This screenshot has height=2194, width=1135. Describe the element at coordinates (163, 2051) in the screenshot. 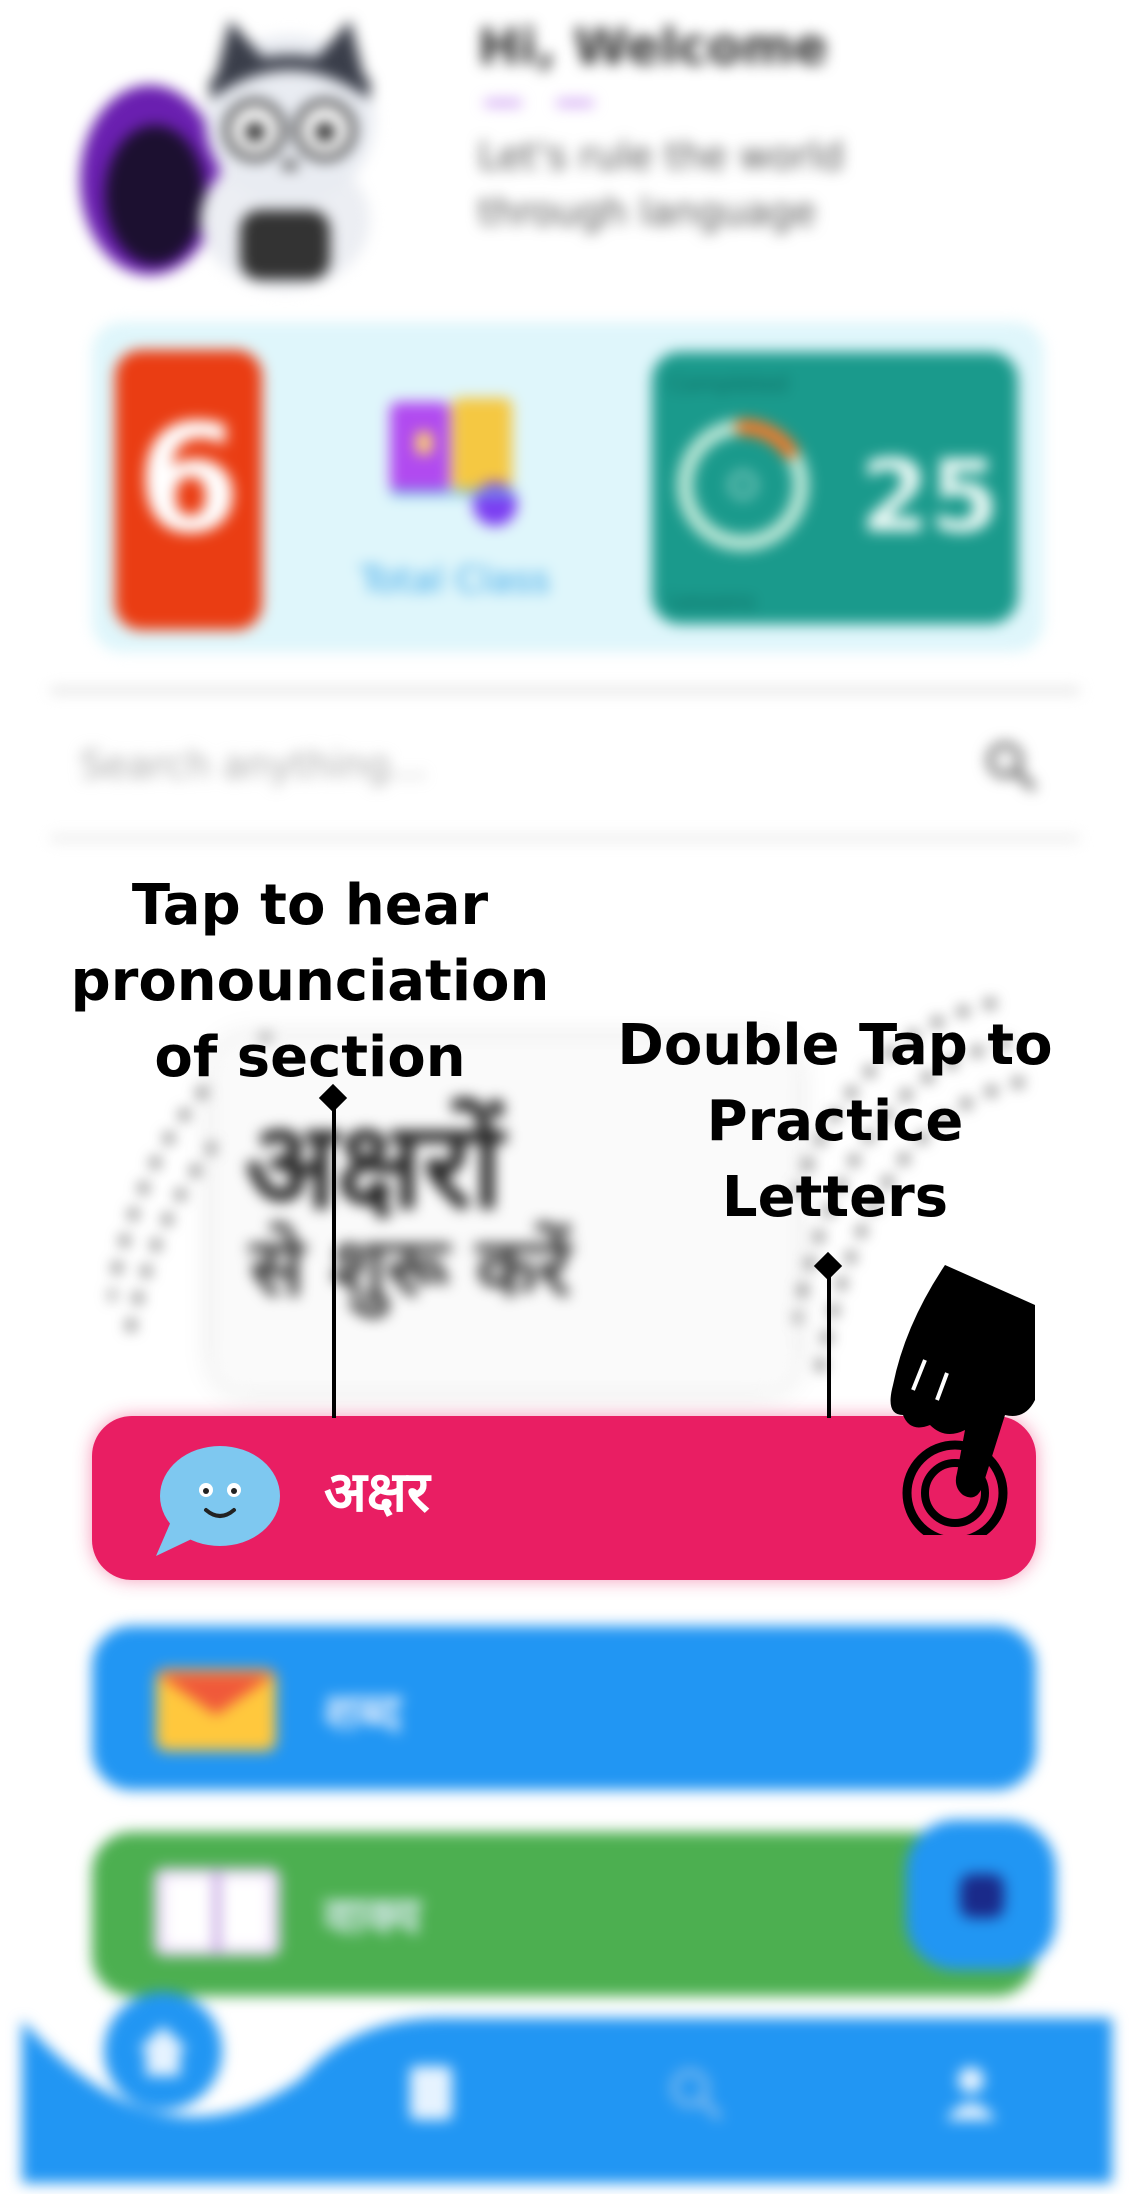

I see `home-icon` at that location.